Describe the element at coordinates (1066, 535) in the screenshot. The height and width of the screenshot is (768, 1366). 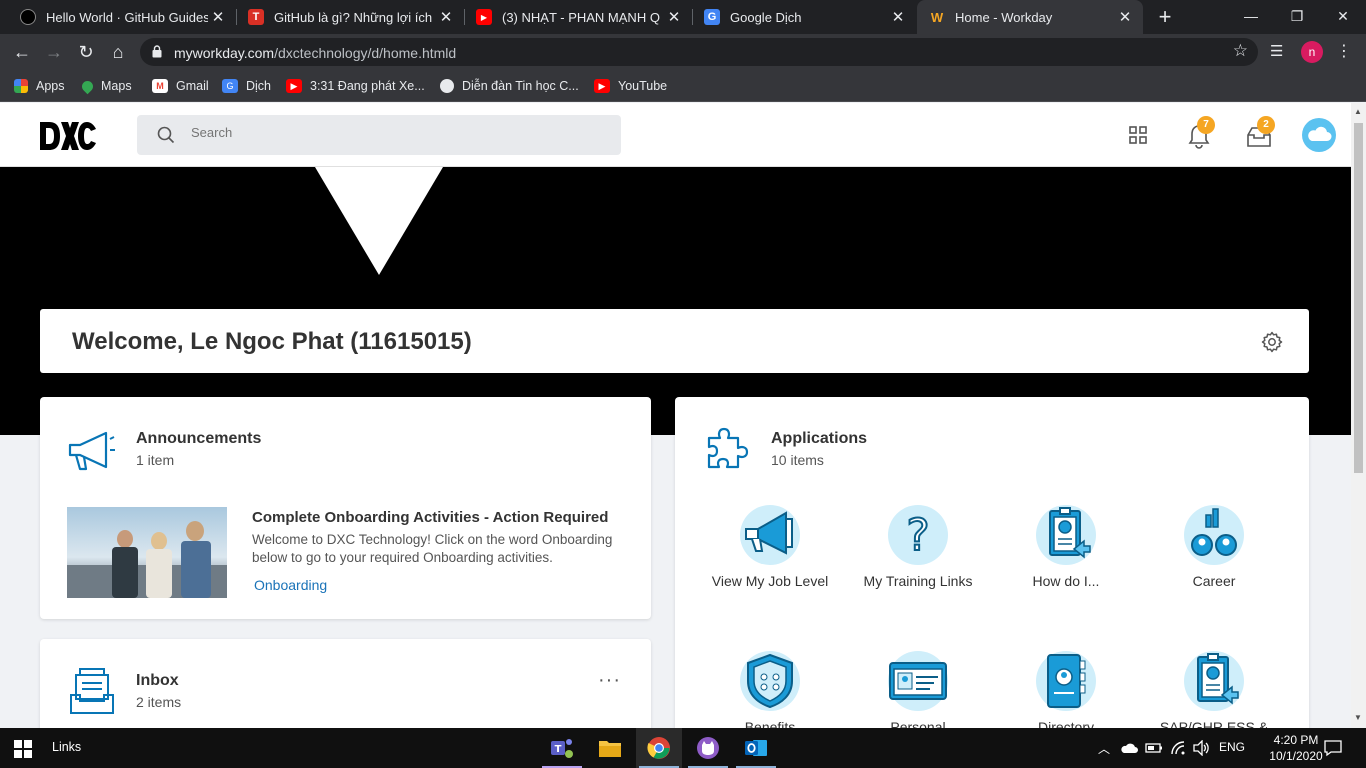
I see `clipboard-chart-icon` at that location.